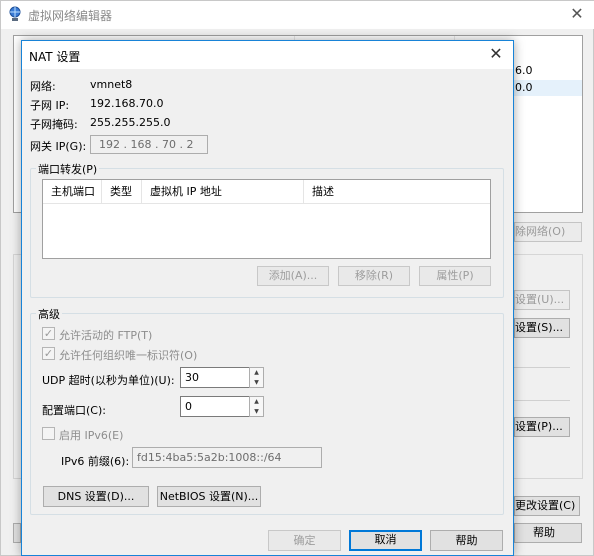 Image resolution: width=594 pixels, height=556 pixels. What do you see at coordinates (385, 540) in the screenshot?
I see `cancel-button: 取消` at bounding box center [385, 540].